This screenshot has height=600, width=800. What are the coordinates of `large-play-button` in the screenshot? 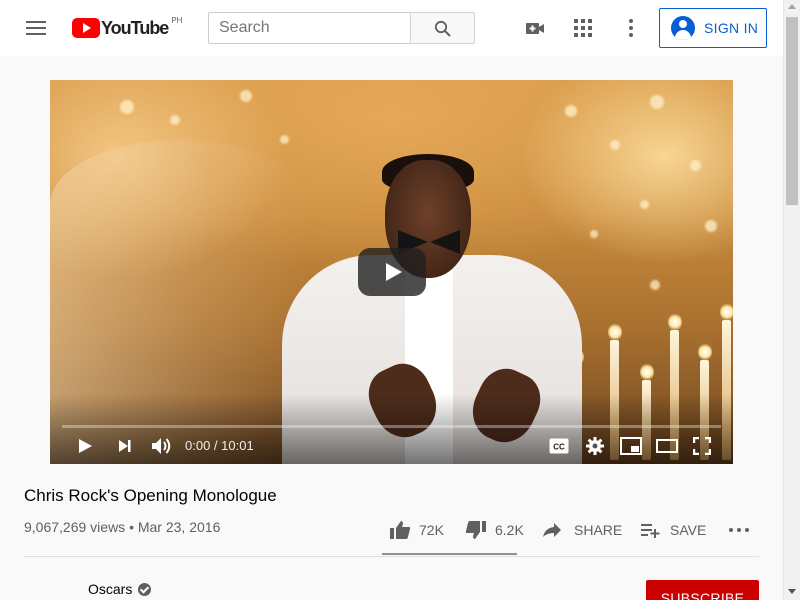 It's located at (392, 272).